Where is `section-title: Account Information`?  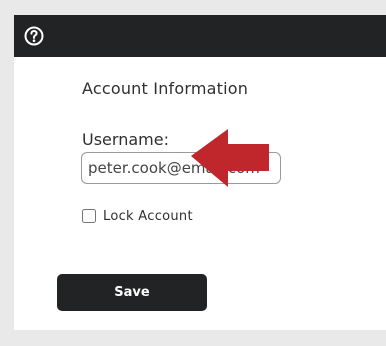 section-title: Account Information is located at coordinates (165, 88).